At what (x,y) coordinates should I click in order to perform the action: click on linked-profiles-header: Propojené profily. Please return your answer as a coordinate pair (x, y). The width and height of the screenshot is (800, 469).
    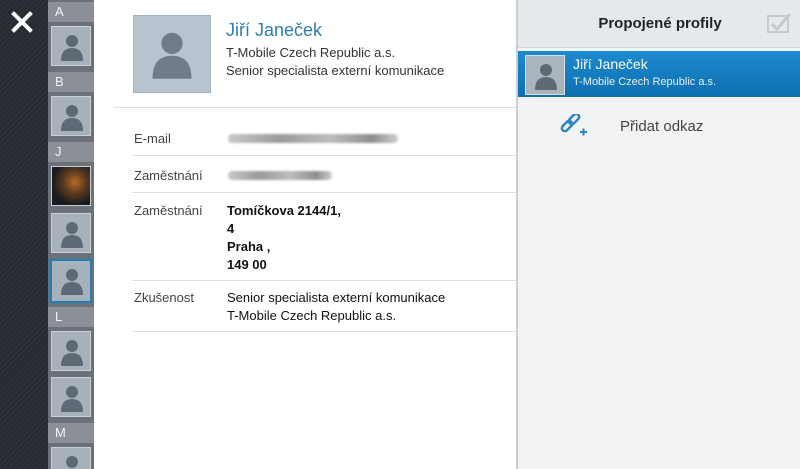
    Looking at the image, I should click on (659, 24).